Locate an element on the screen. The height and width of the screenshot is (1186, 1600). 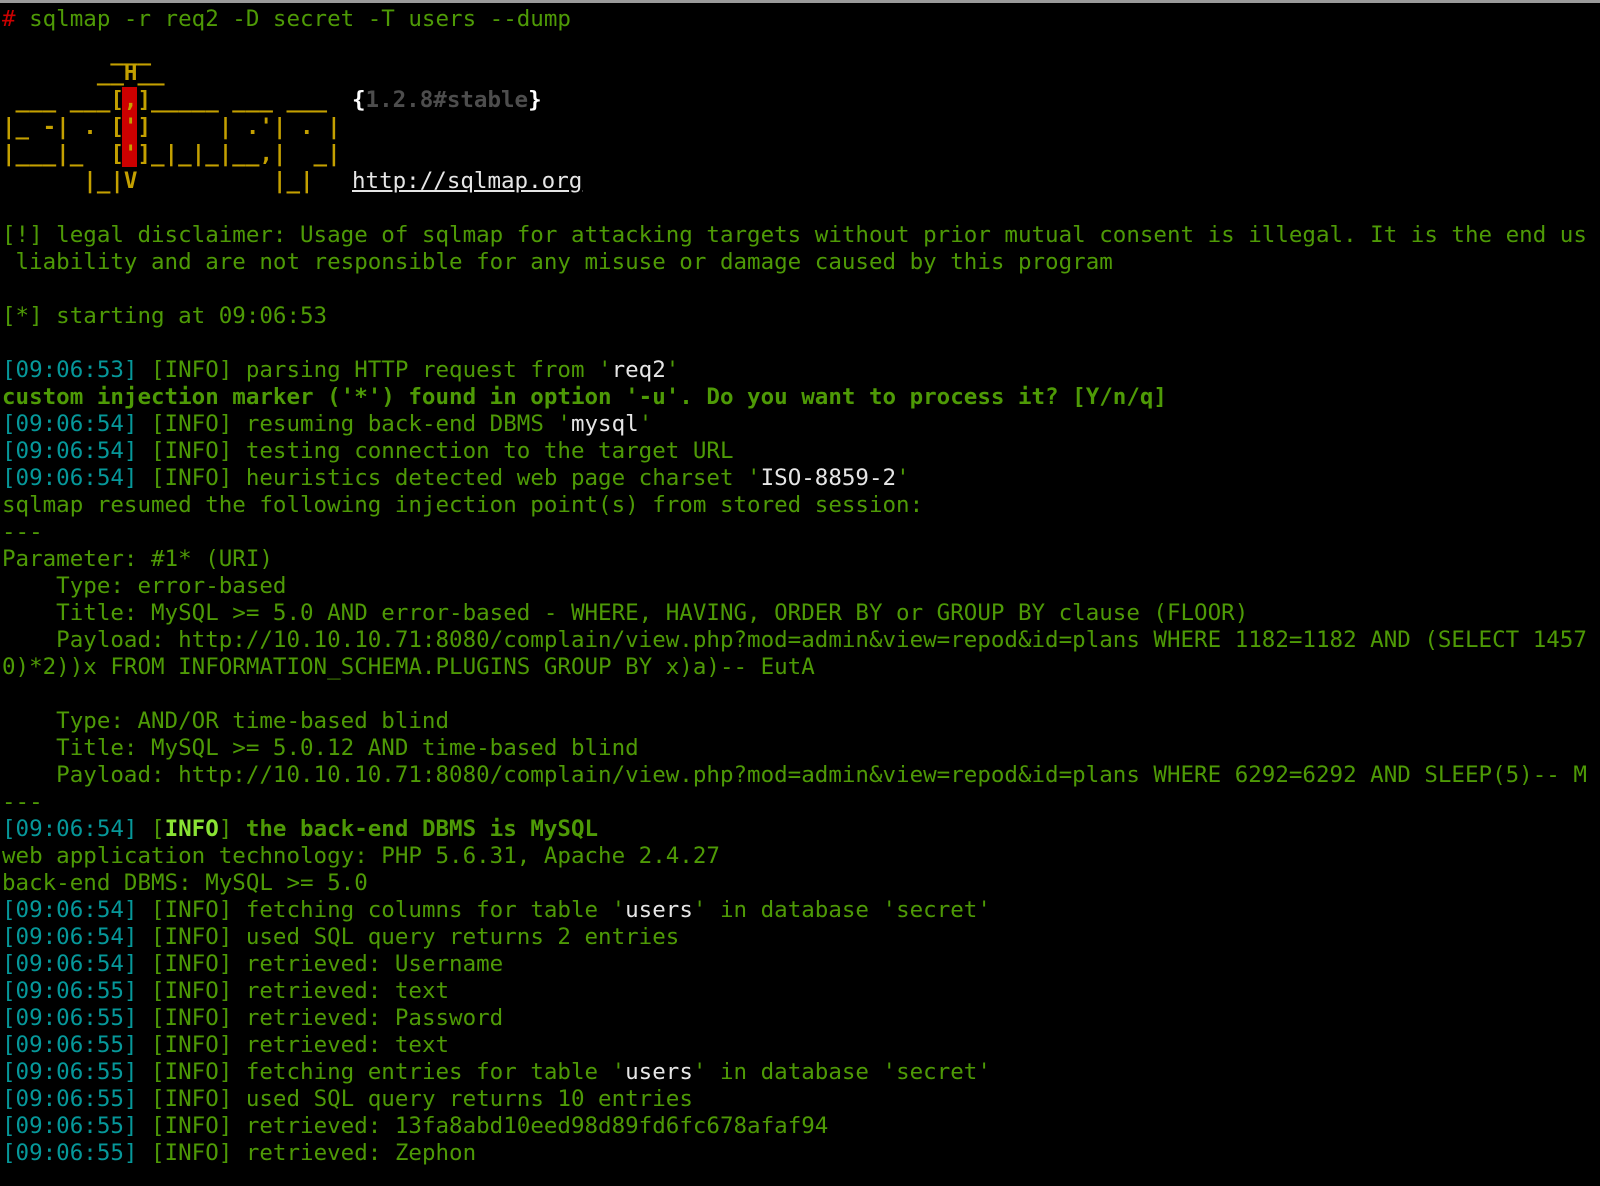
log-line: [09:06:55] [INFO] retrieved: Password is located at coordinates (253, 1018).